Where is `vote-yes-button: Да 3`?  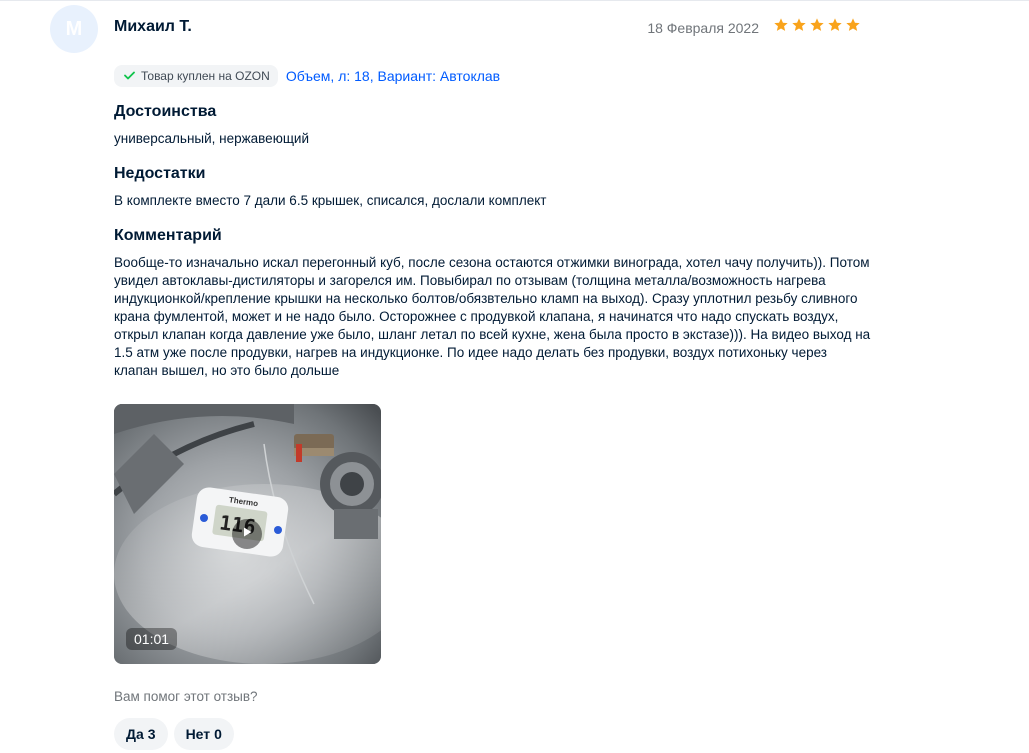
vote-yes-button: Да 3 is located at coordinates (141, 734).